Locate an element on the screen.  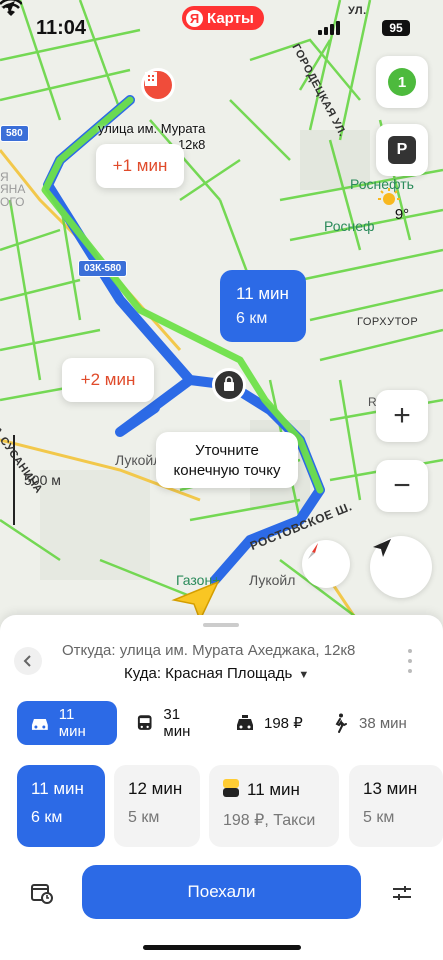
my-location-button is located at coordinates (401, 567).